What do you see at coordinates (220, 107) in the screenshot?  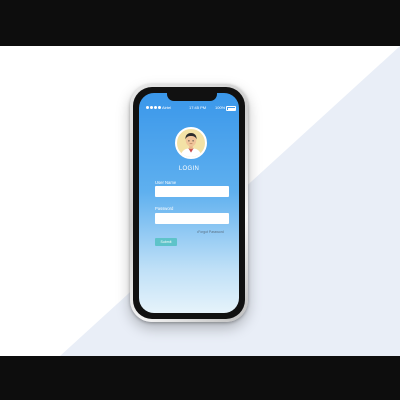 I see `battery-percent: 100%` at bounding box center [220, 107].